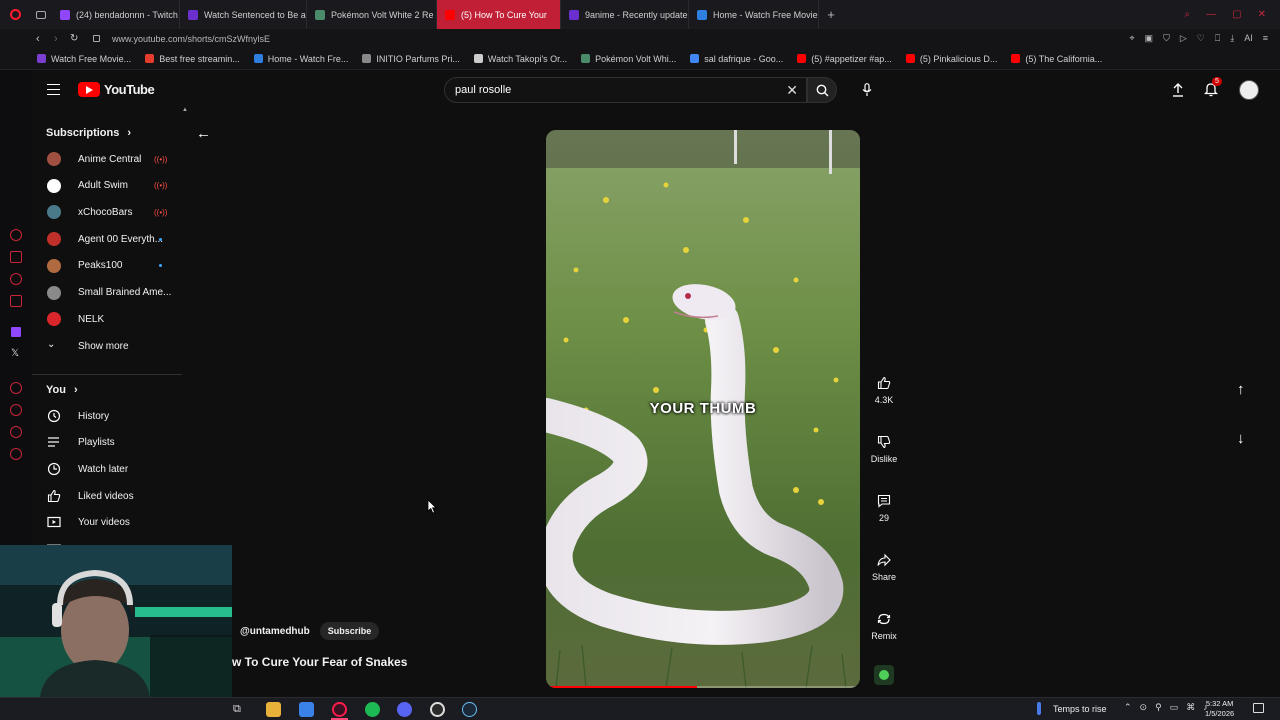 The image size is (1280, 720). Describe the element at coordinates (56, 39) in the screenshot. I see `forward-icon: ›` at that location.